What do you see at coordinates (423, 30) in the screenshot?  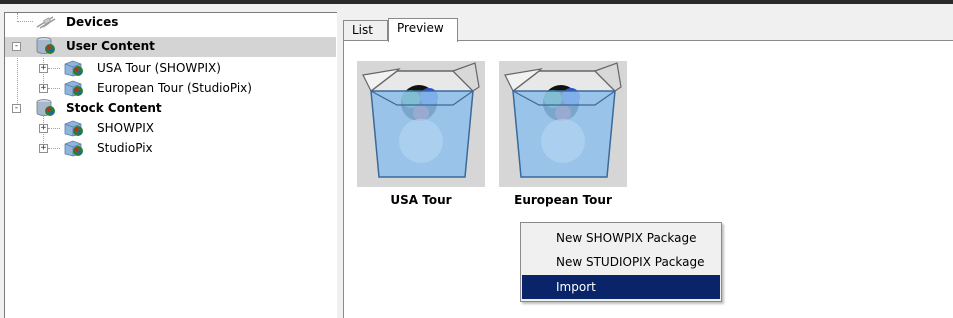 I see `tab-preview: Preview` at bounding box center [423, 30].